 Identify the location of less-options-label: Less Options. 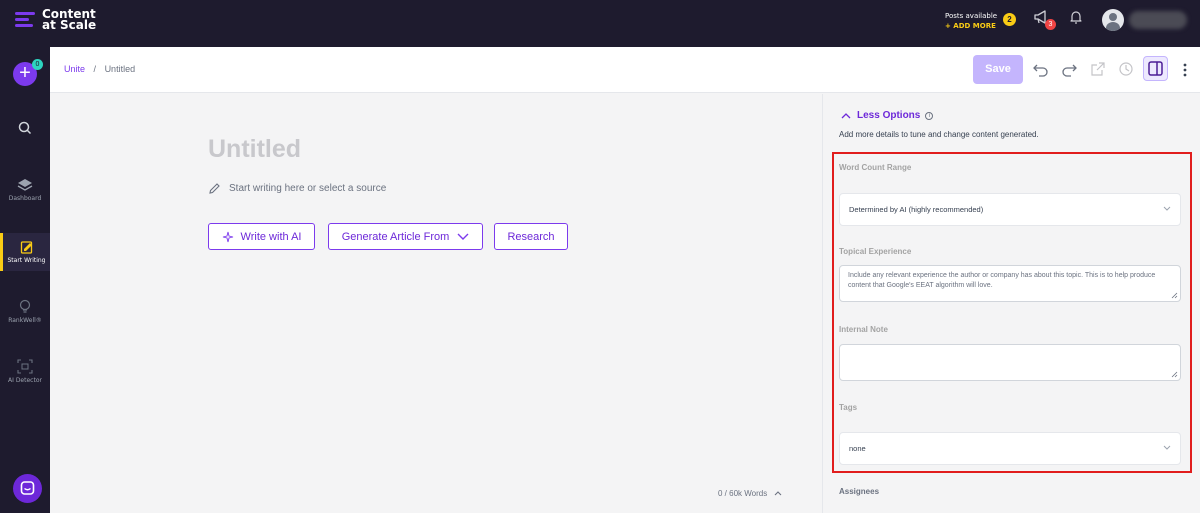
(889, 115).